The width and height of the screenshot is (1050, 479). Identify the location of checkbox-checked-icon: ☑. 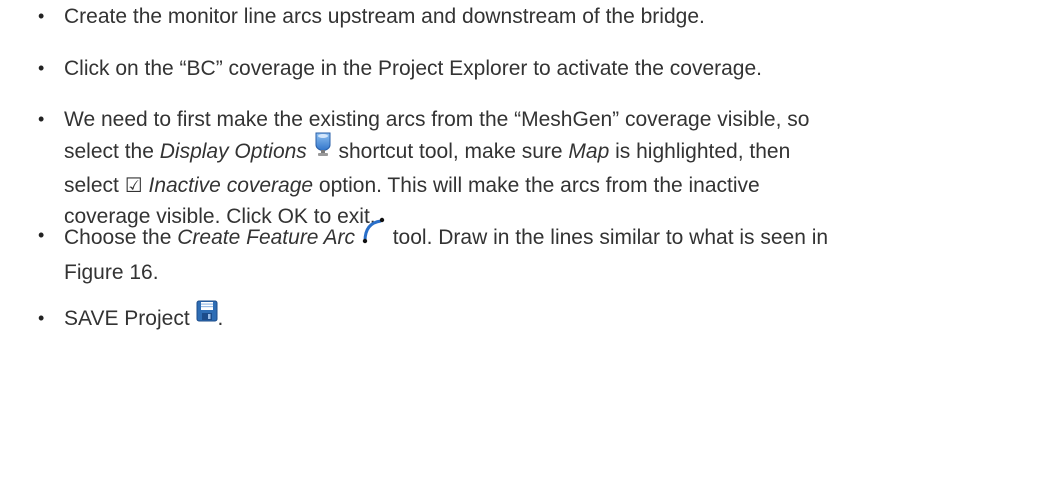
(133, 185).